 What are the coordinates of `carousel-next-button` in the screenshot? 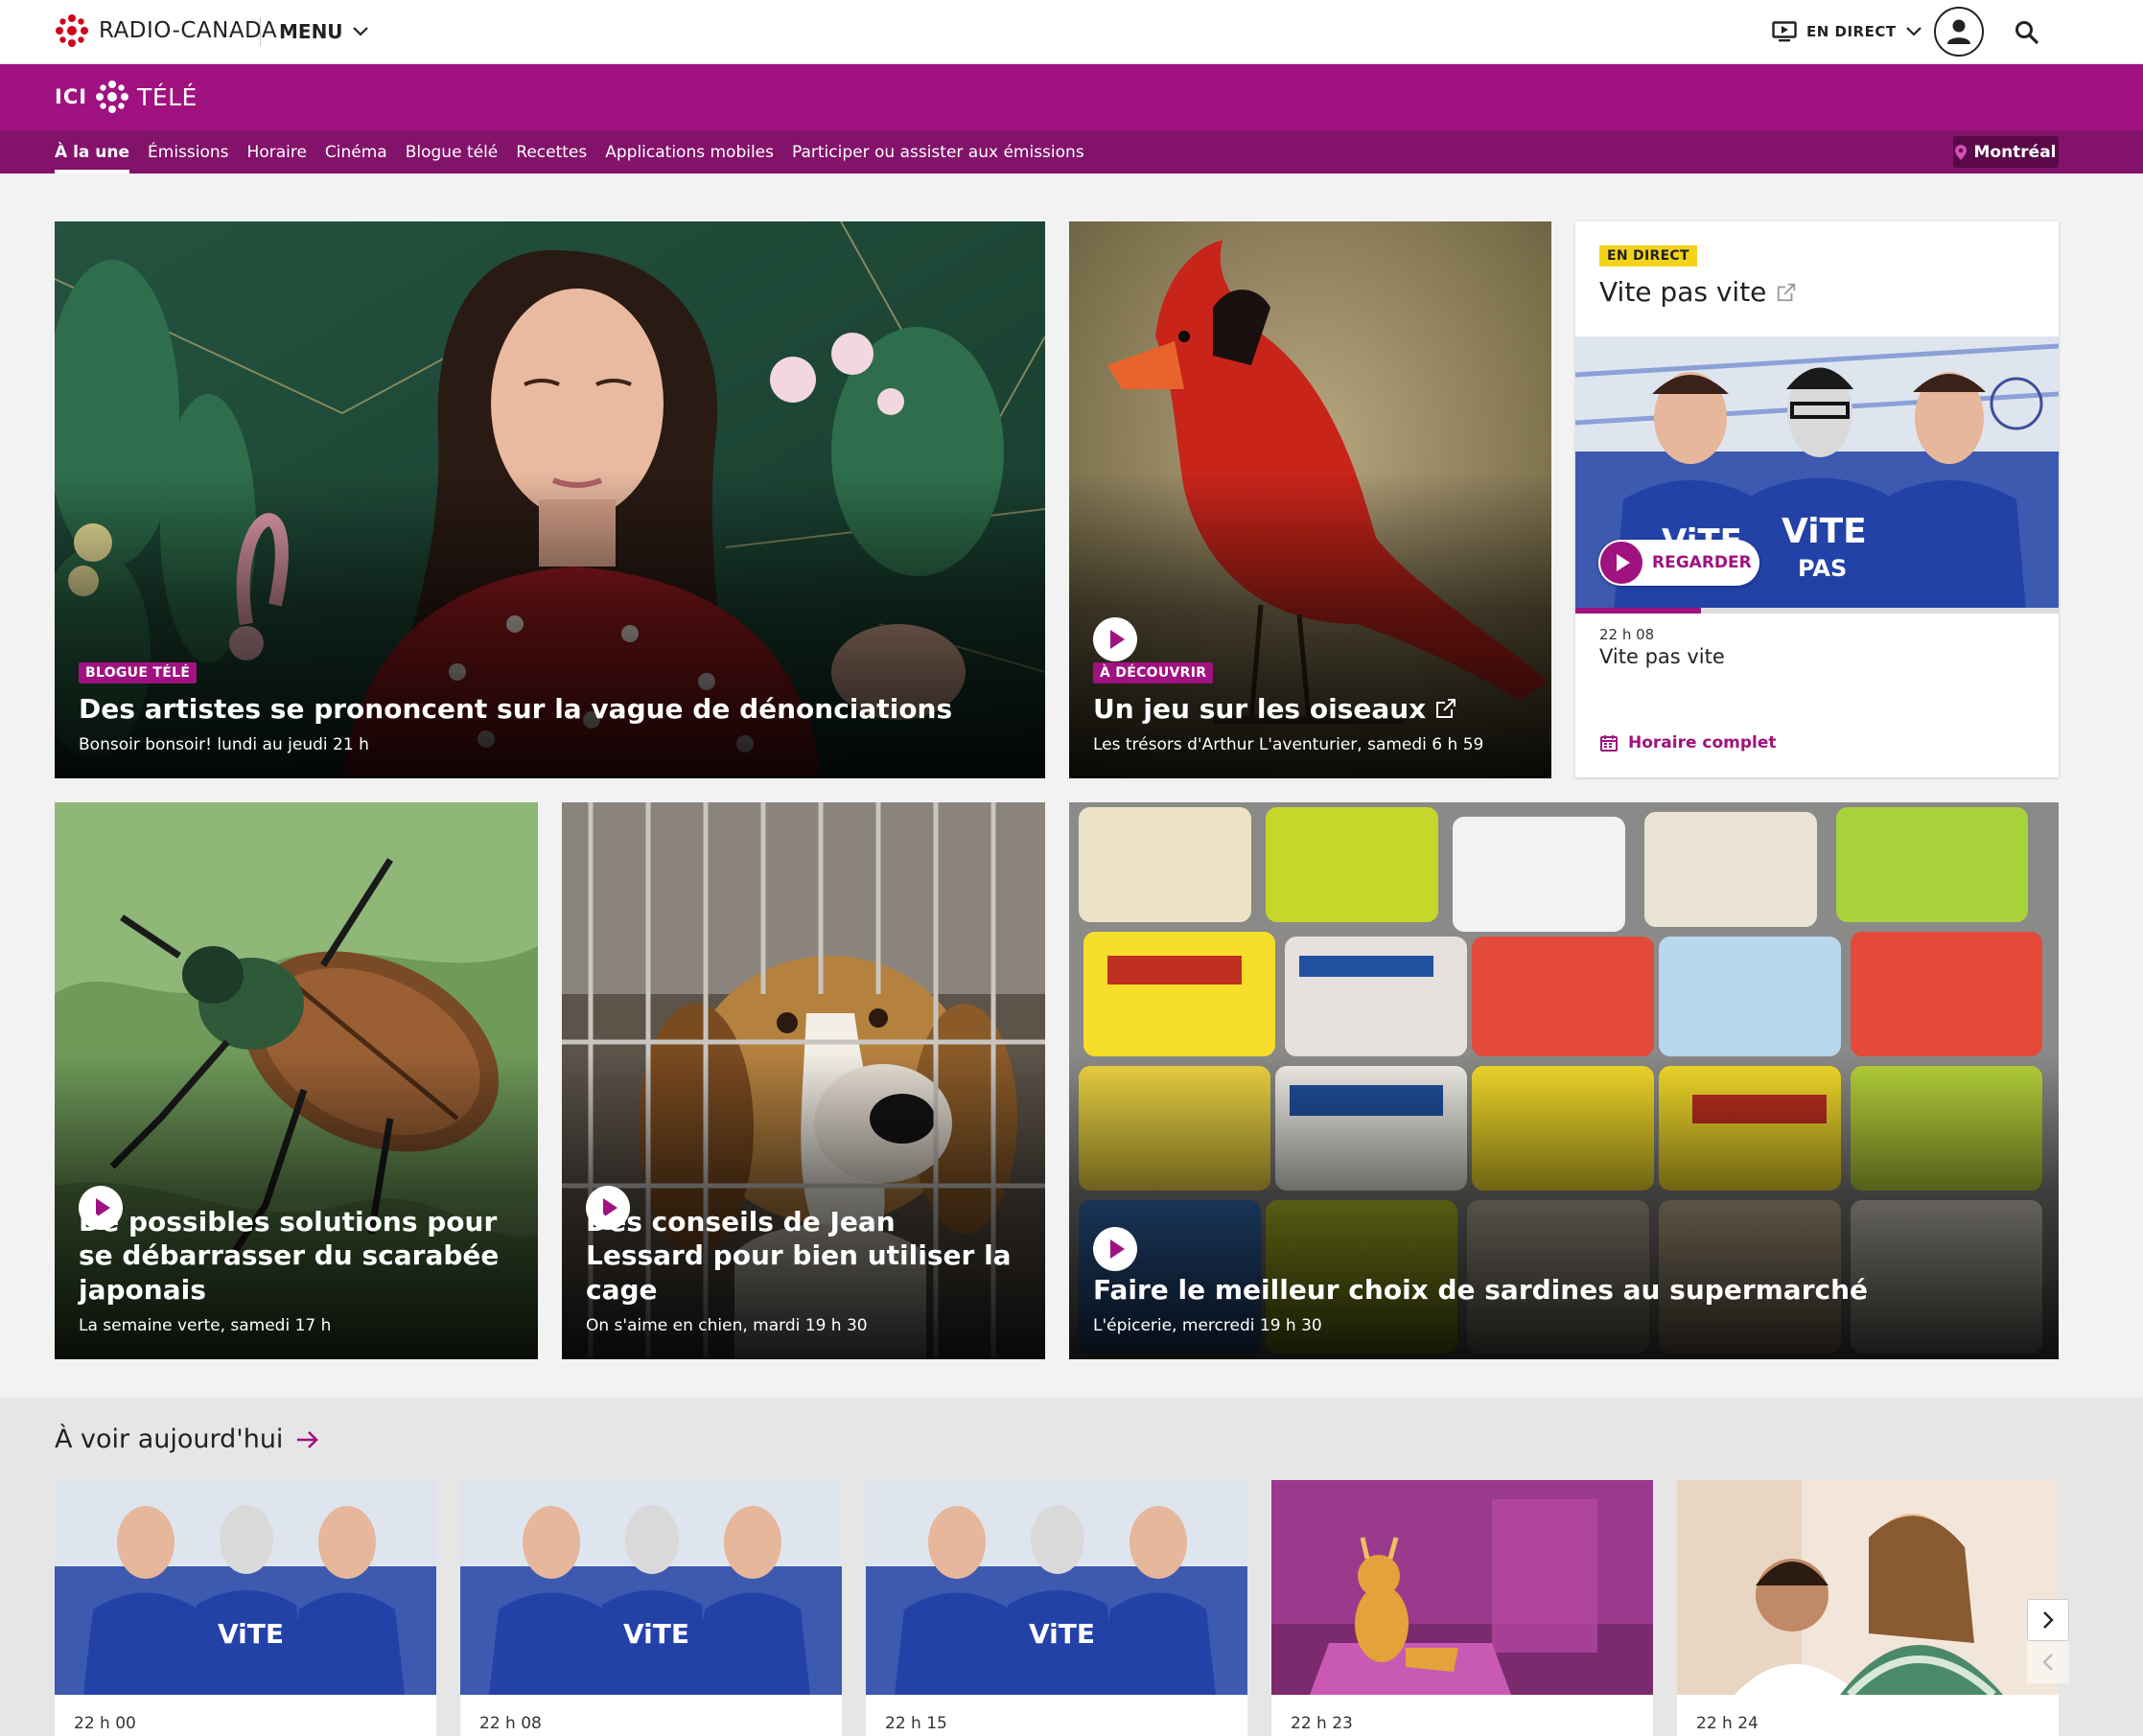 It's located at (2048, 1620).